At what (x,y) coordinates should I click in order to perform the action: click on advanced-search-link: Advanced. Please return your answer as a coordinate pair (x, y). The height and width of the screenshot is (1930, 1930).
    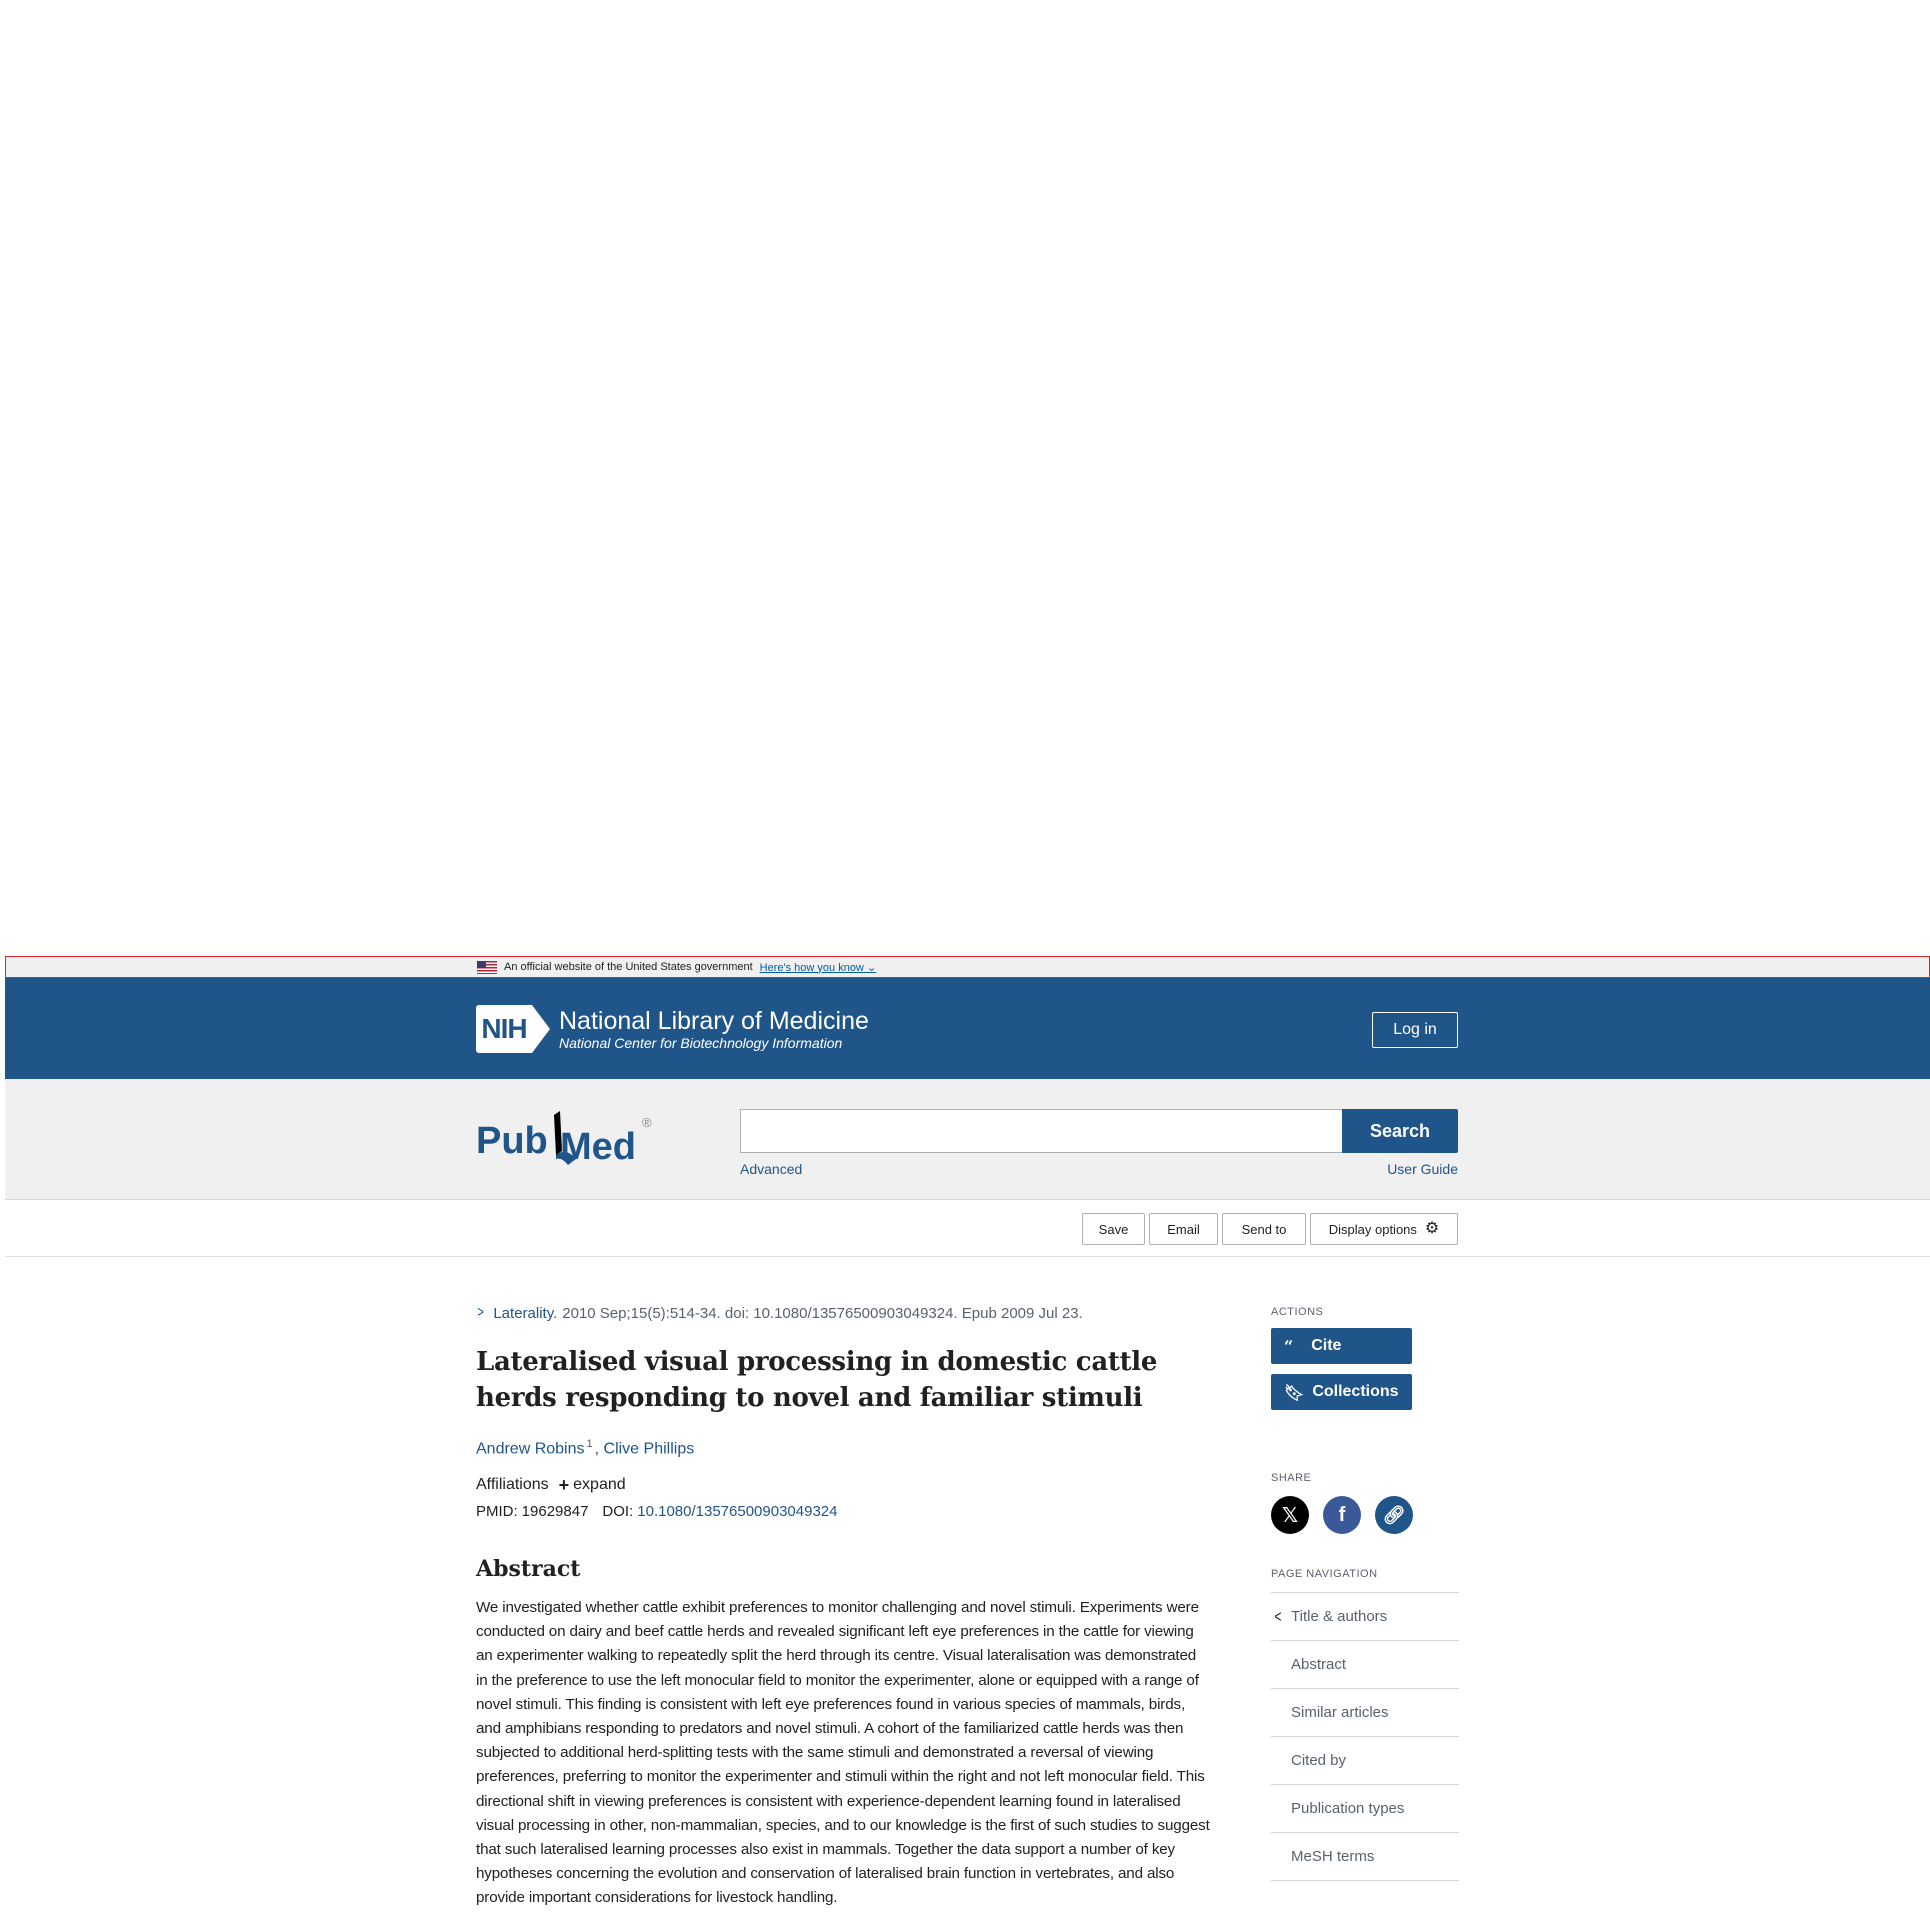
    Looking at the image, I should click on (771, 1169).